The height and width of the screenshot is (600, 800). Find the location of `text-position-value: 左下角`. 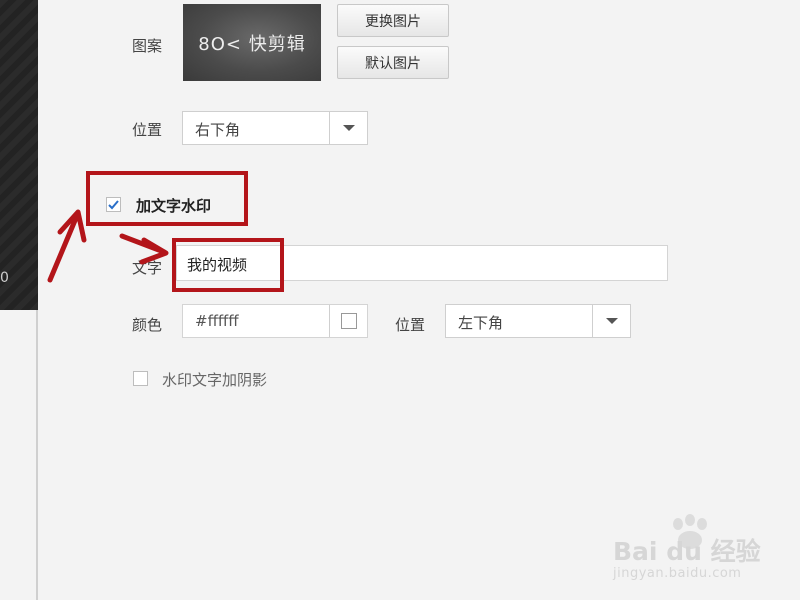

text-position-value: 左下角 is located at coordinates (481, 323).